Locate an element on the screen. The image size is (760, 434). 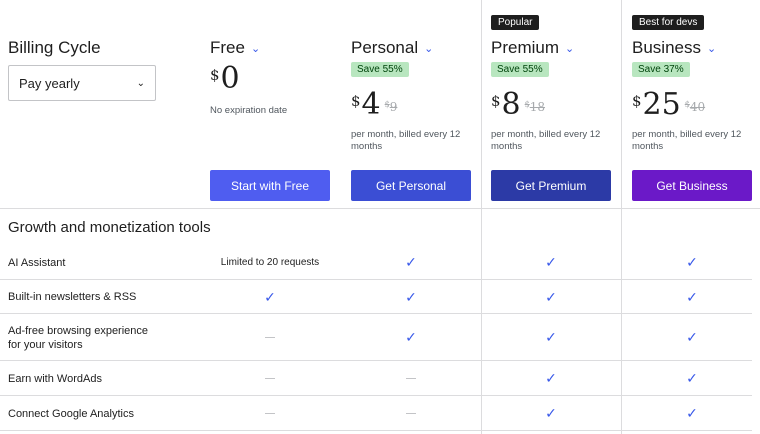
billing-cycle-select: Pay yearly ⌄ is located at coordinates (82, 83).